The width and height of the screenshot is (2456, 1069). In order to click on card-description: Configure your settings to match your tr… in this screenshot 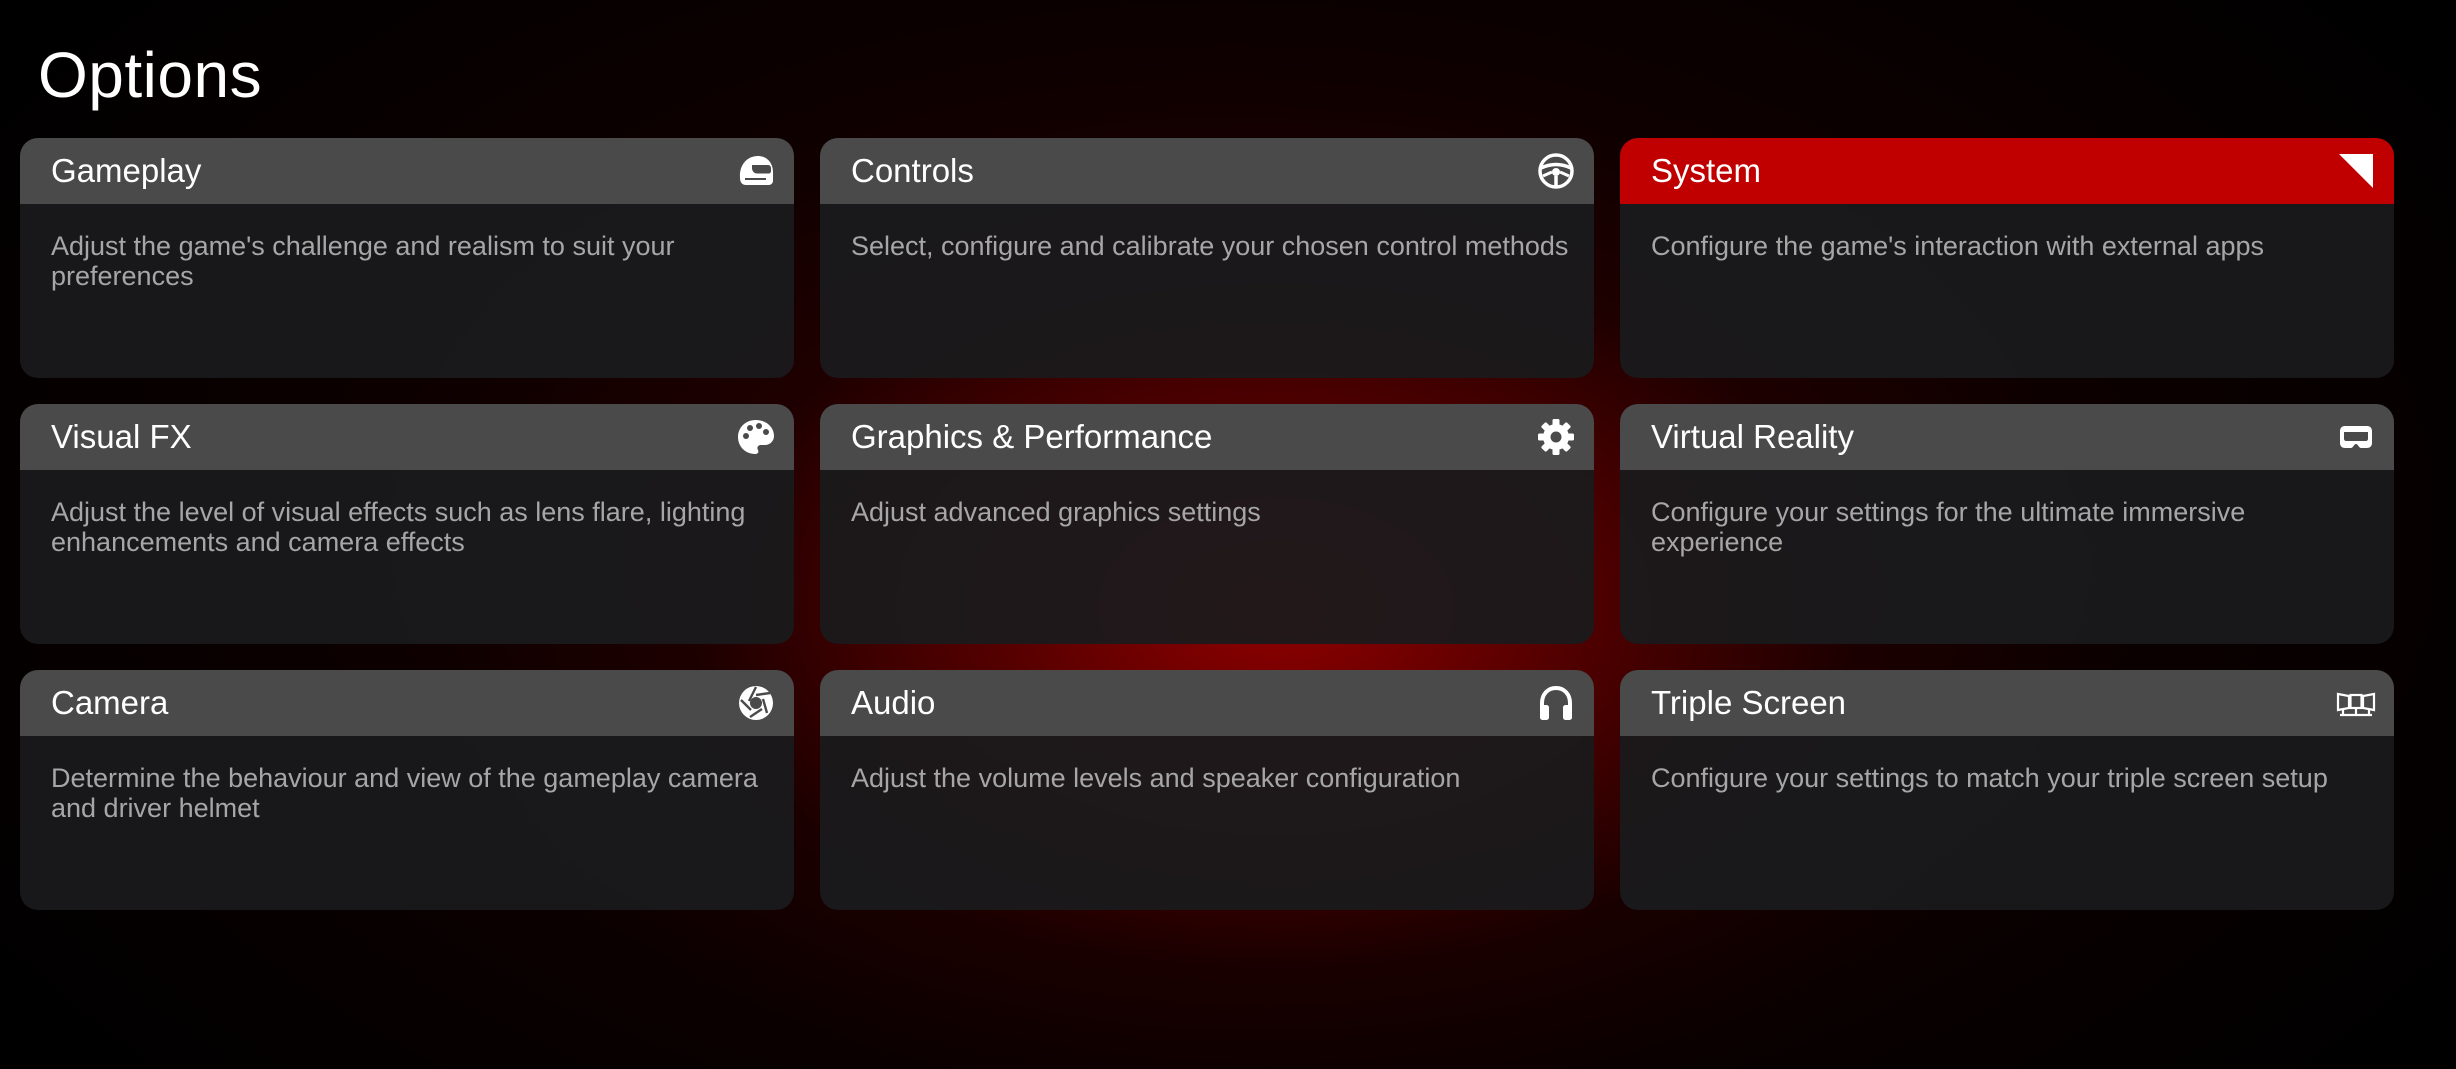, I will do `click(1989, 778)`.